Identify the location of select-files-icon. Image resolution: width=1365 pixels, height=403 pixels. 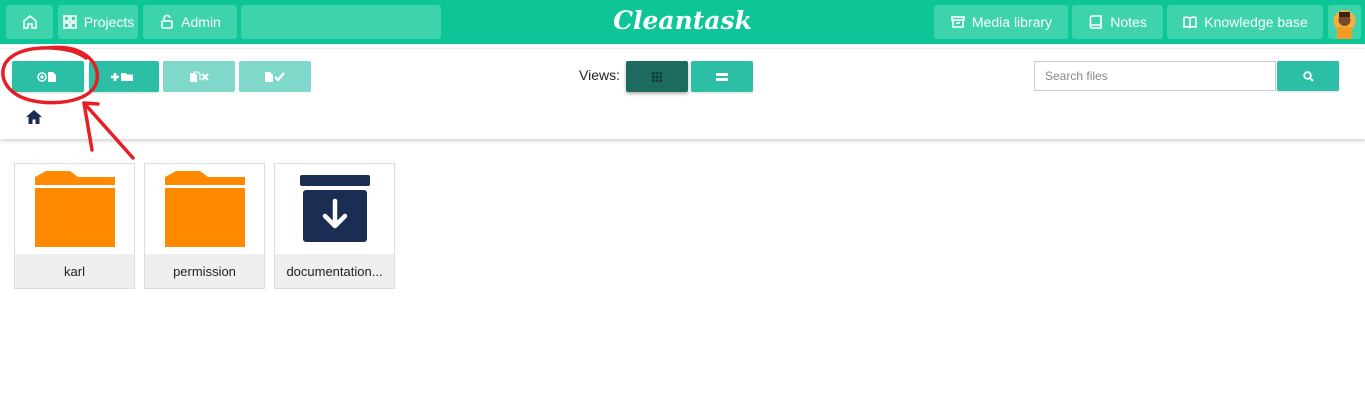
(275, 76).